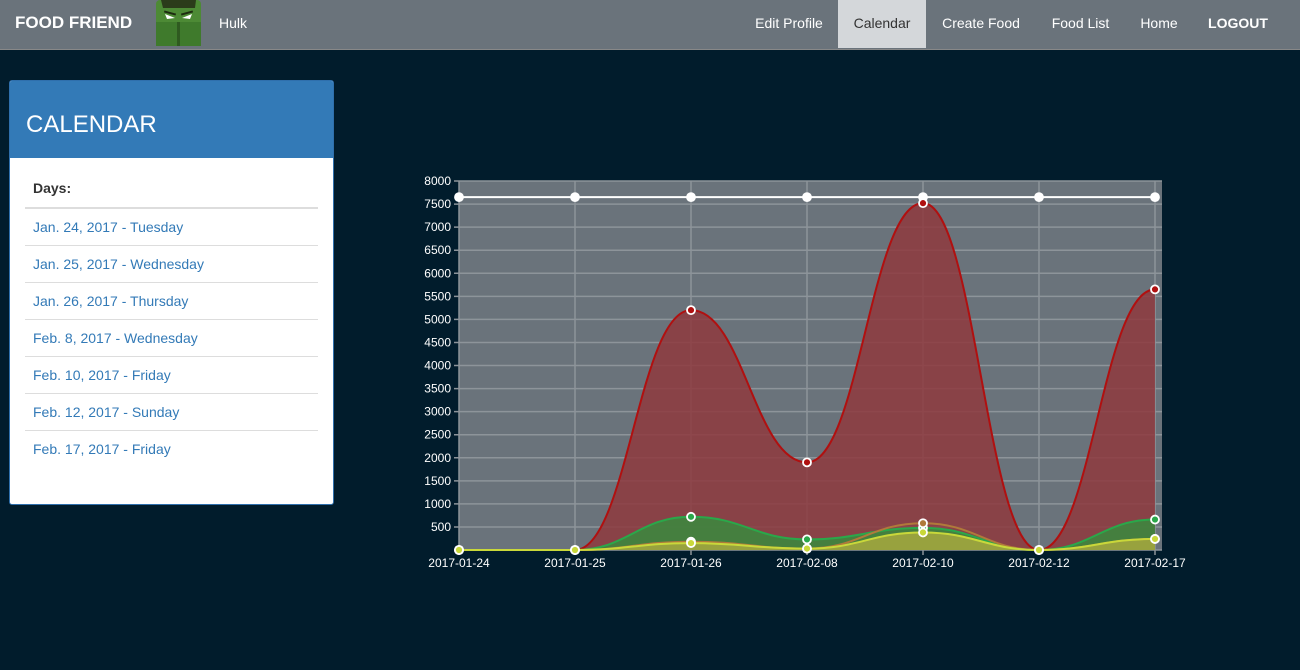  I want to click on y-tick-label: 7500, so click(437, 204).